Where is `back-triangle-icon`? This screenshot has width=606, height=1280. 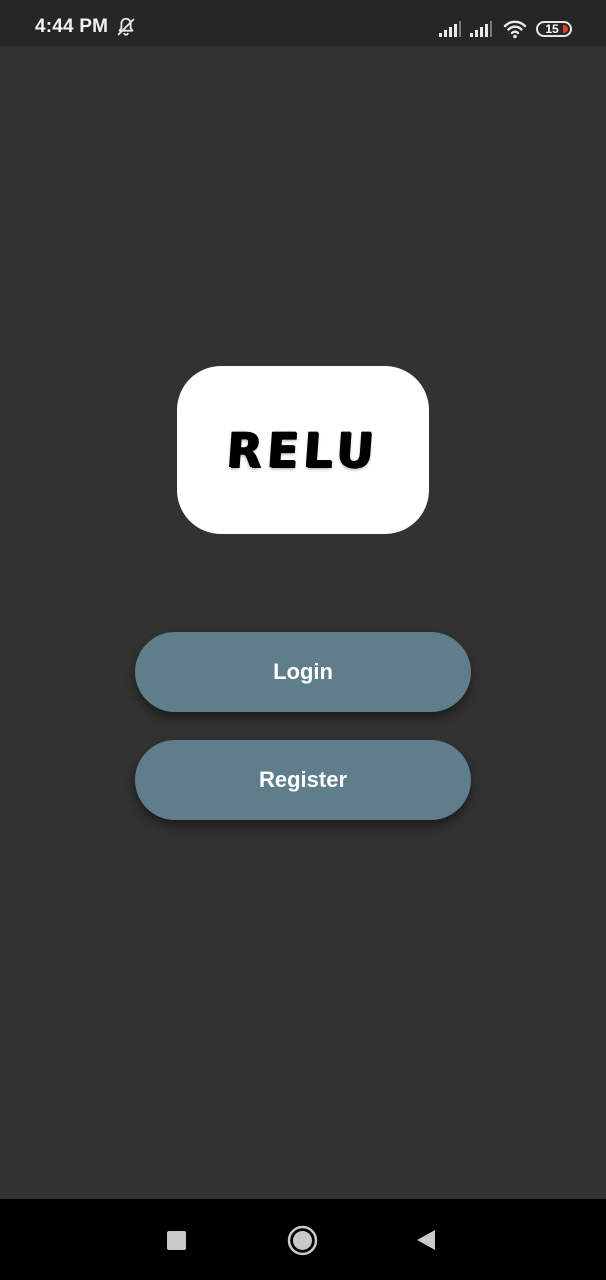
back-triangle-icon is located at coordinates (426, 1240).